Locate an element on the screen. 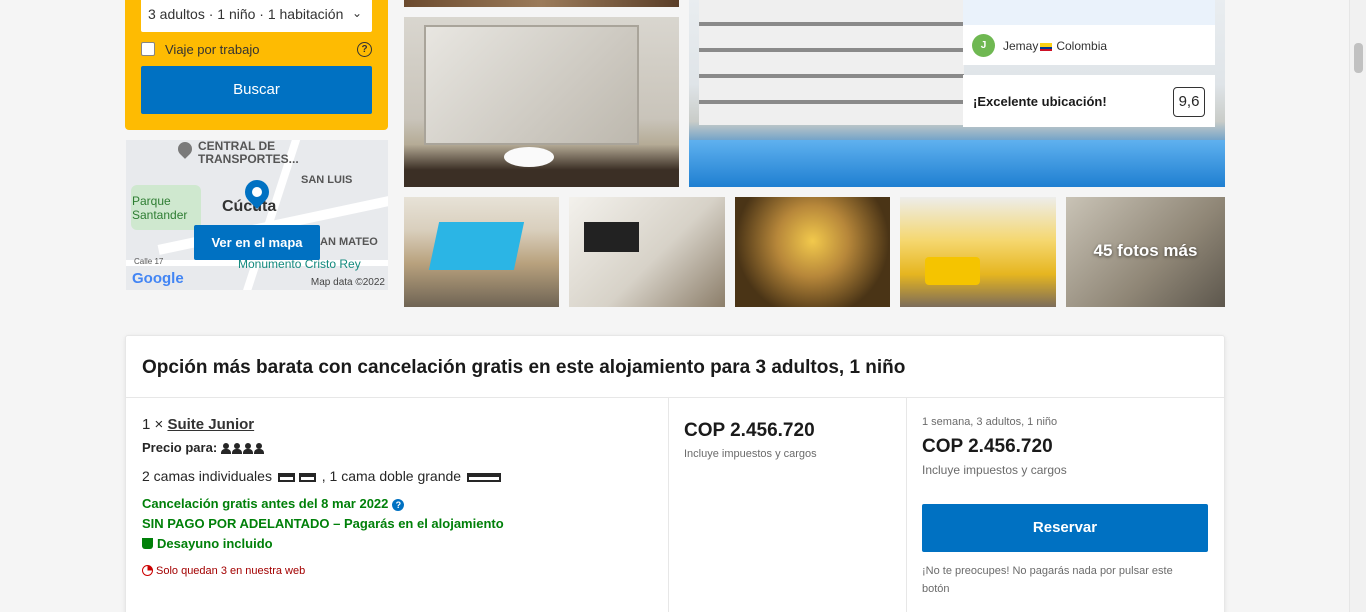 The image size is (1366, 612). map-label-parque: Parque Santander is located at coordinates (160, 208).